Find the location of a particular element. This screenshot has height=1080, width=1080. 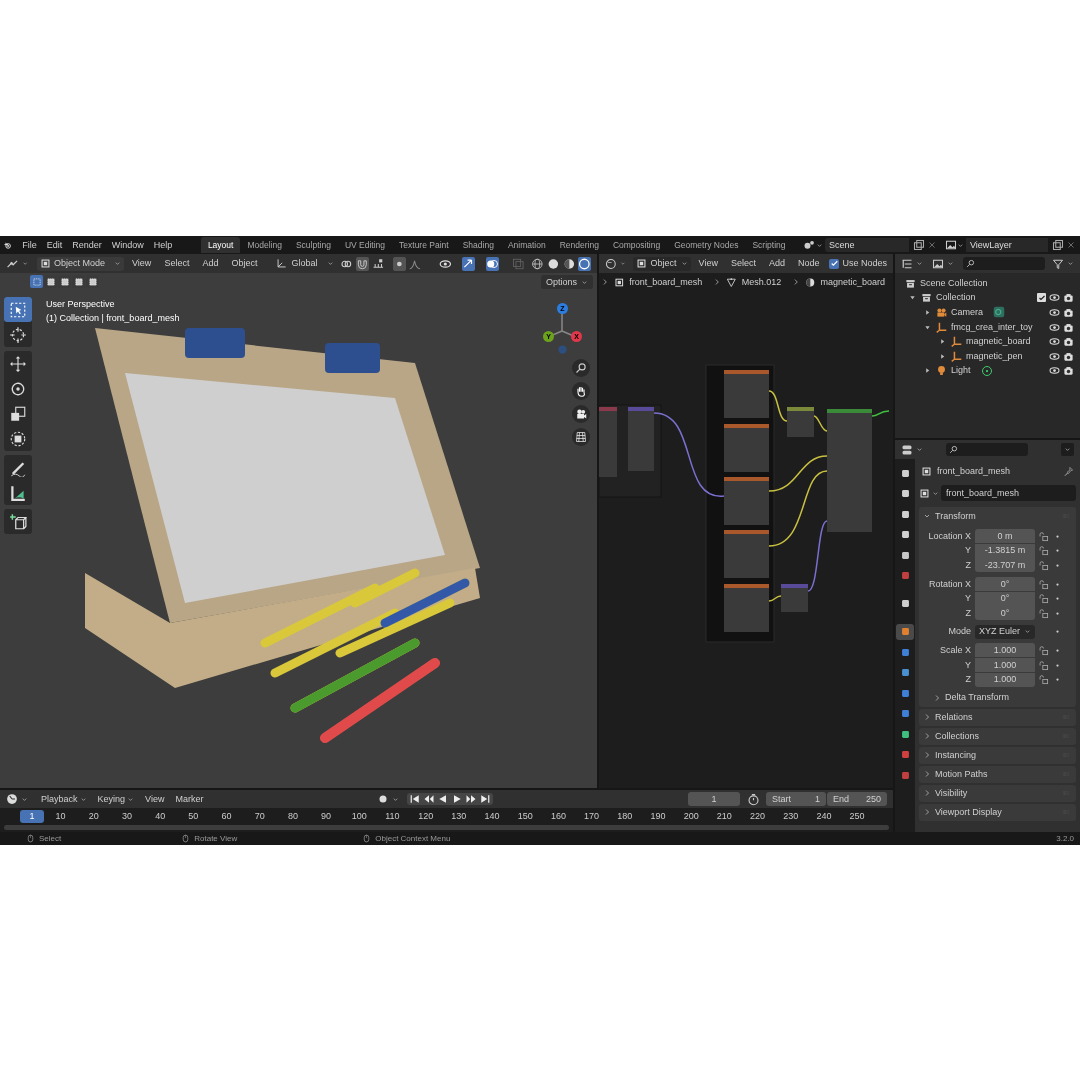

breadcrumb: magnetic_board is located at coordinates (852, 282).